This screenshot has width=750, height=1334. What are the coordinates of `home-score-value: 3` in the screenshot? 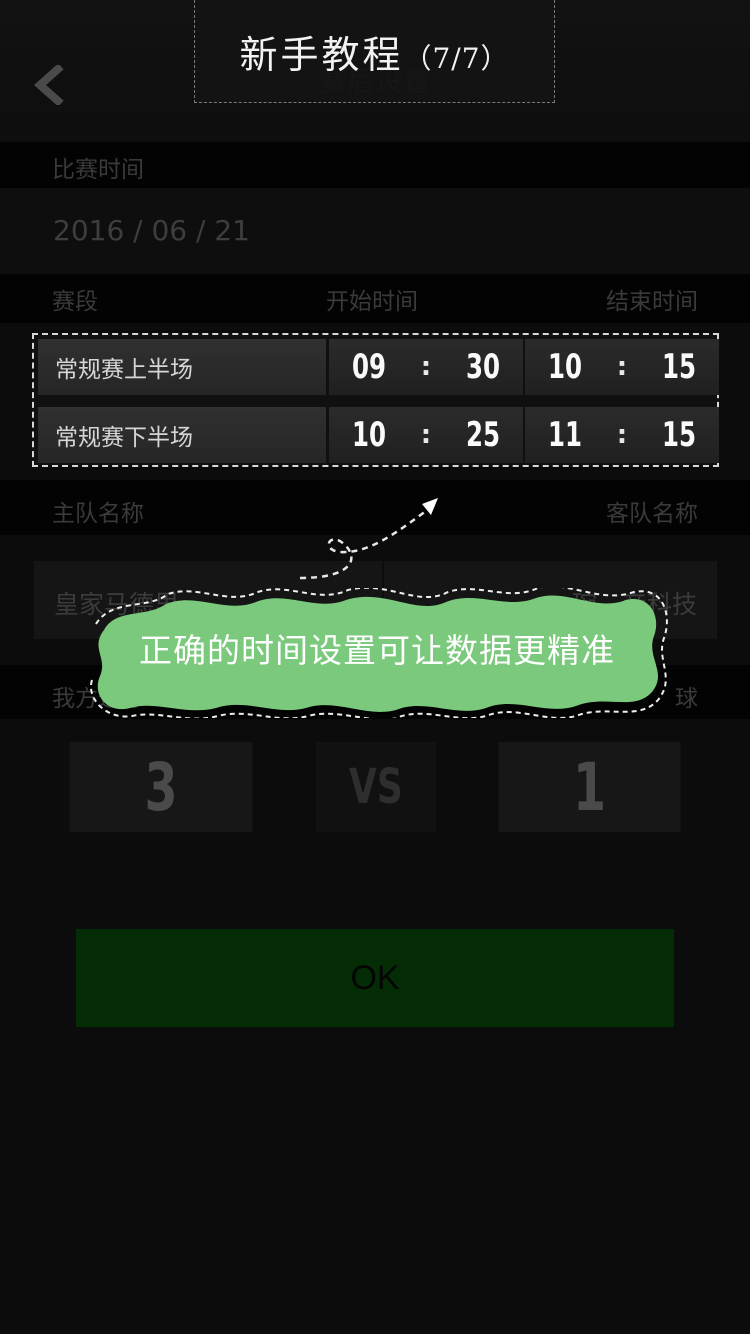 It's located at (161, 787).